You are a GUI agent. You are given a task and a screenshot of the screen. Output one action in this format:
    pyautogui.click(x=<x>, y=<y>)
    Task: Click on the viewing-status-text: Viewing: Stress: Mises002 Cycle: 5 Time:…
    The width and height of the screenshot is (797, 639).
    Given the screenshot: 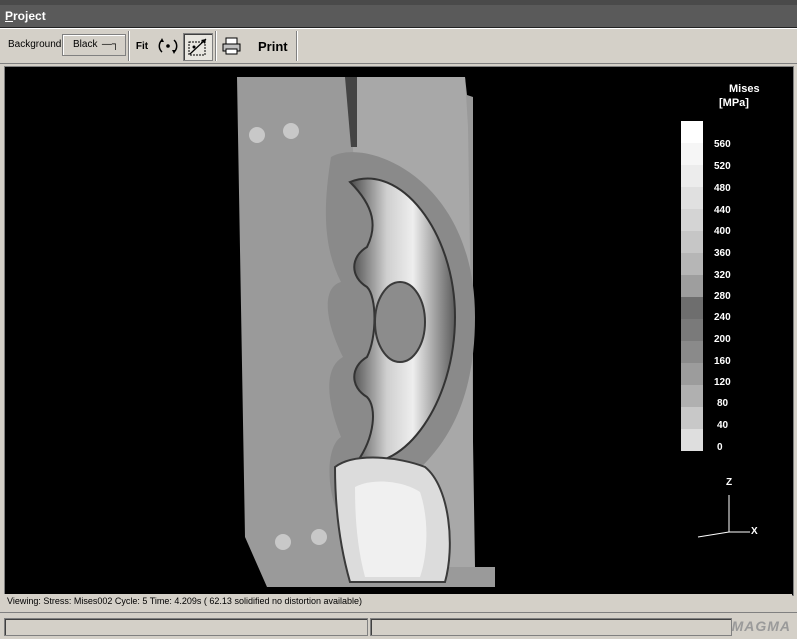 What is the action you would take?
    pyautogui.click(x=185, y=601)
    